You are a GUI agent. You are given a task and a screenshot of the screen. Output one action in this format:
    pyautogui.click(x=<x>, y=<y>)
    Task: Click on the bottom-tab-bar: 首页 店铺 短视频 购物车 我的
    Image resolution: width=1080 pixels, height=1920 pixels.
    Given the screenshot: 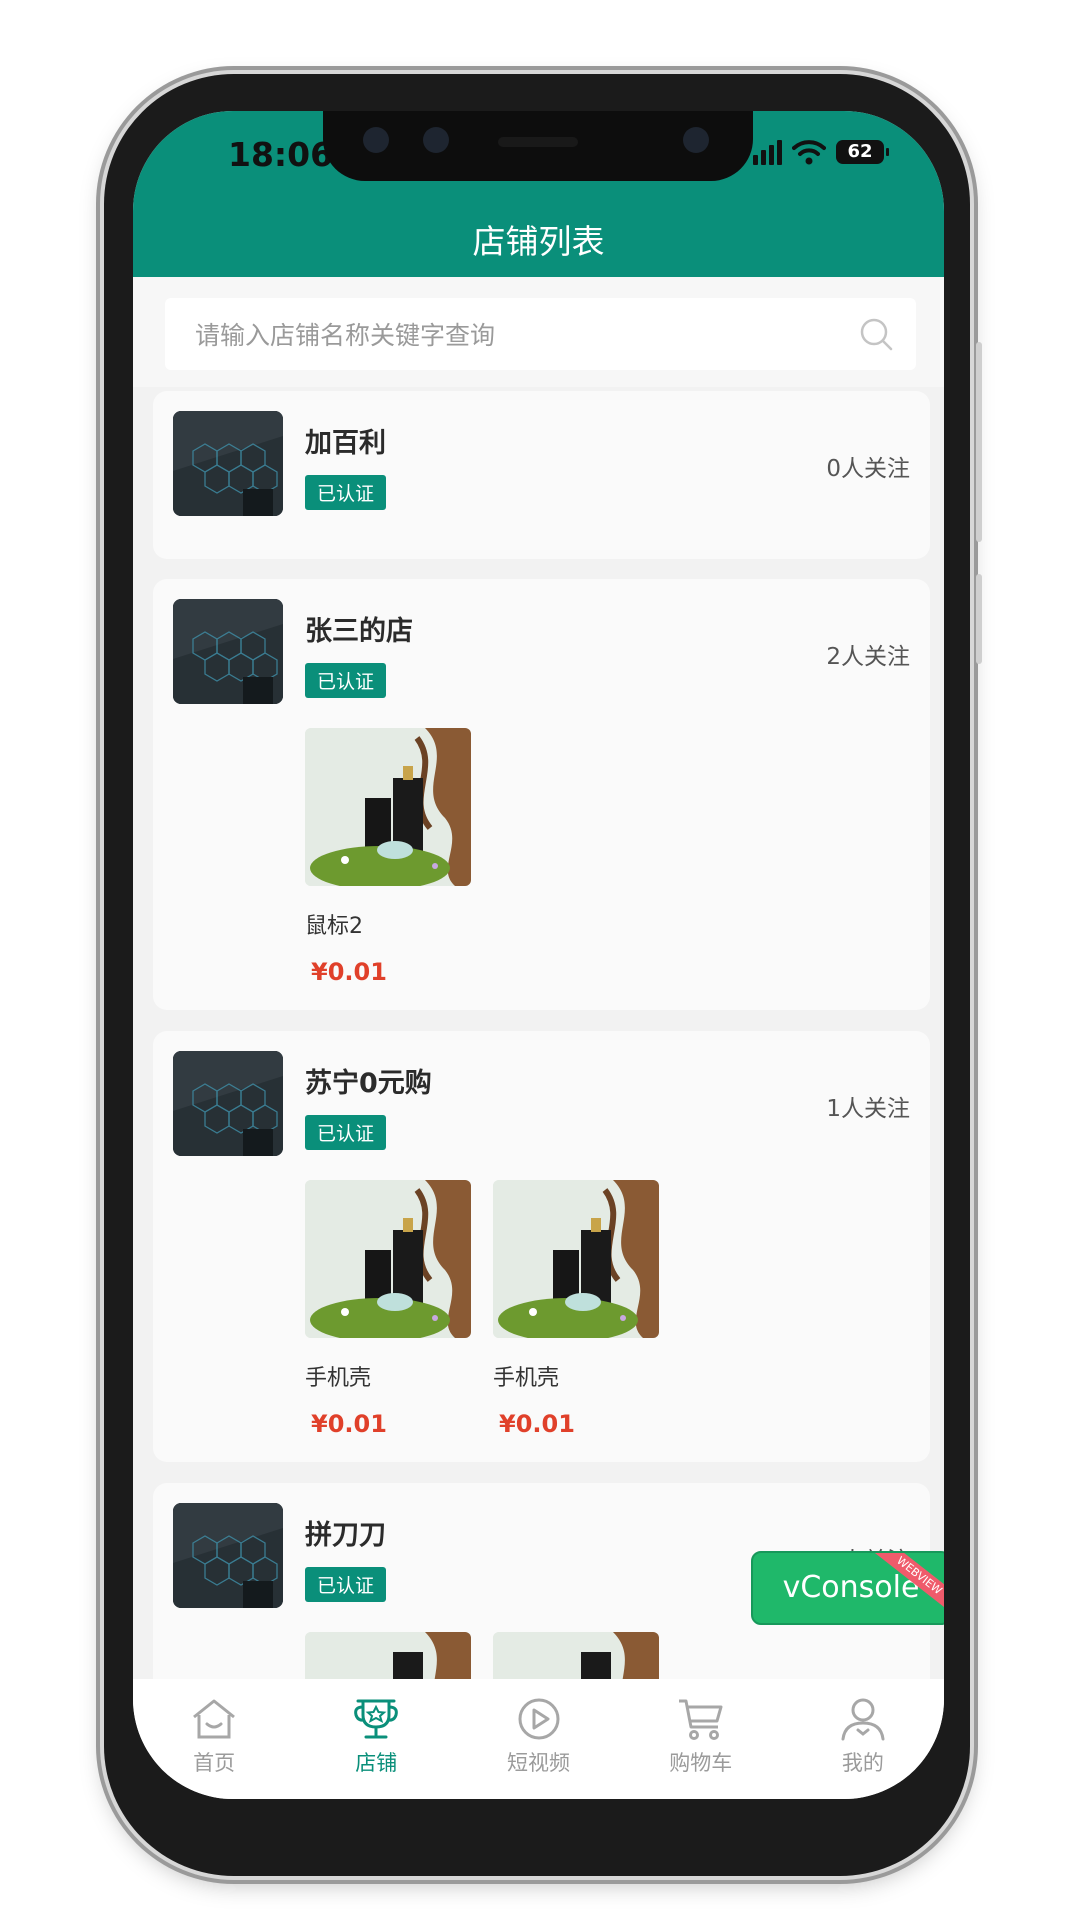 What is the action you would take?
    pyautogui.click(x=538, y=1739)
    